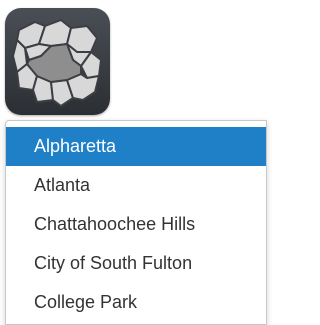 This screenshot has width=320, height=325. I want to click on map-icon, so click(57, 63).